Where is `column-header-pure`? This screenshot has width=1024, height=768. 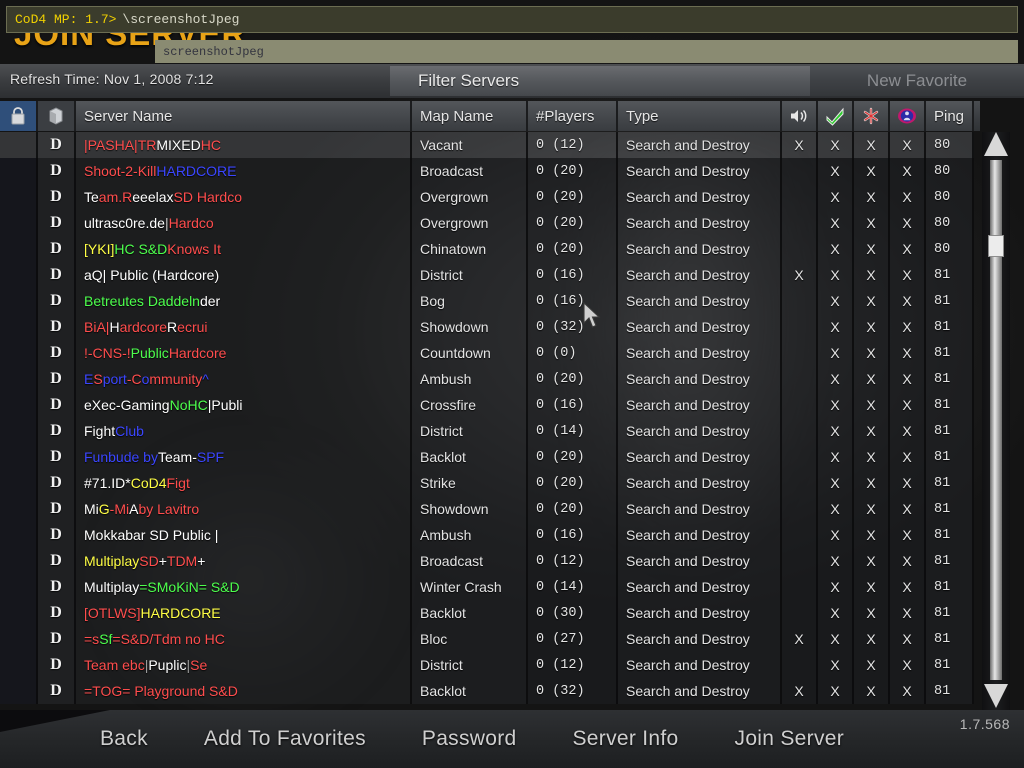 column-header-pure is located at coordinates (908, 116).